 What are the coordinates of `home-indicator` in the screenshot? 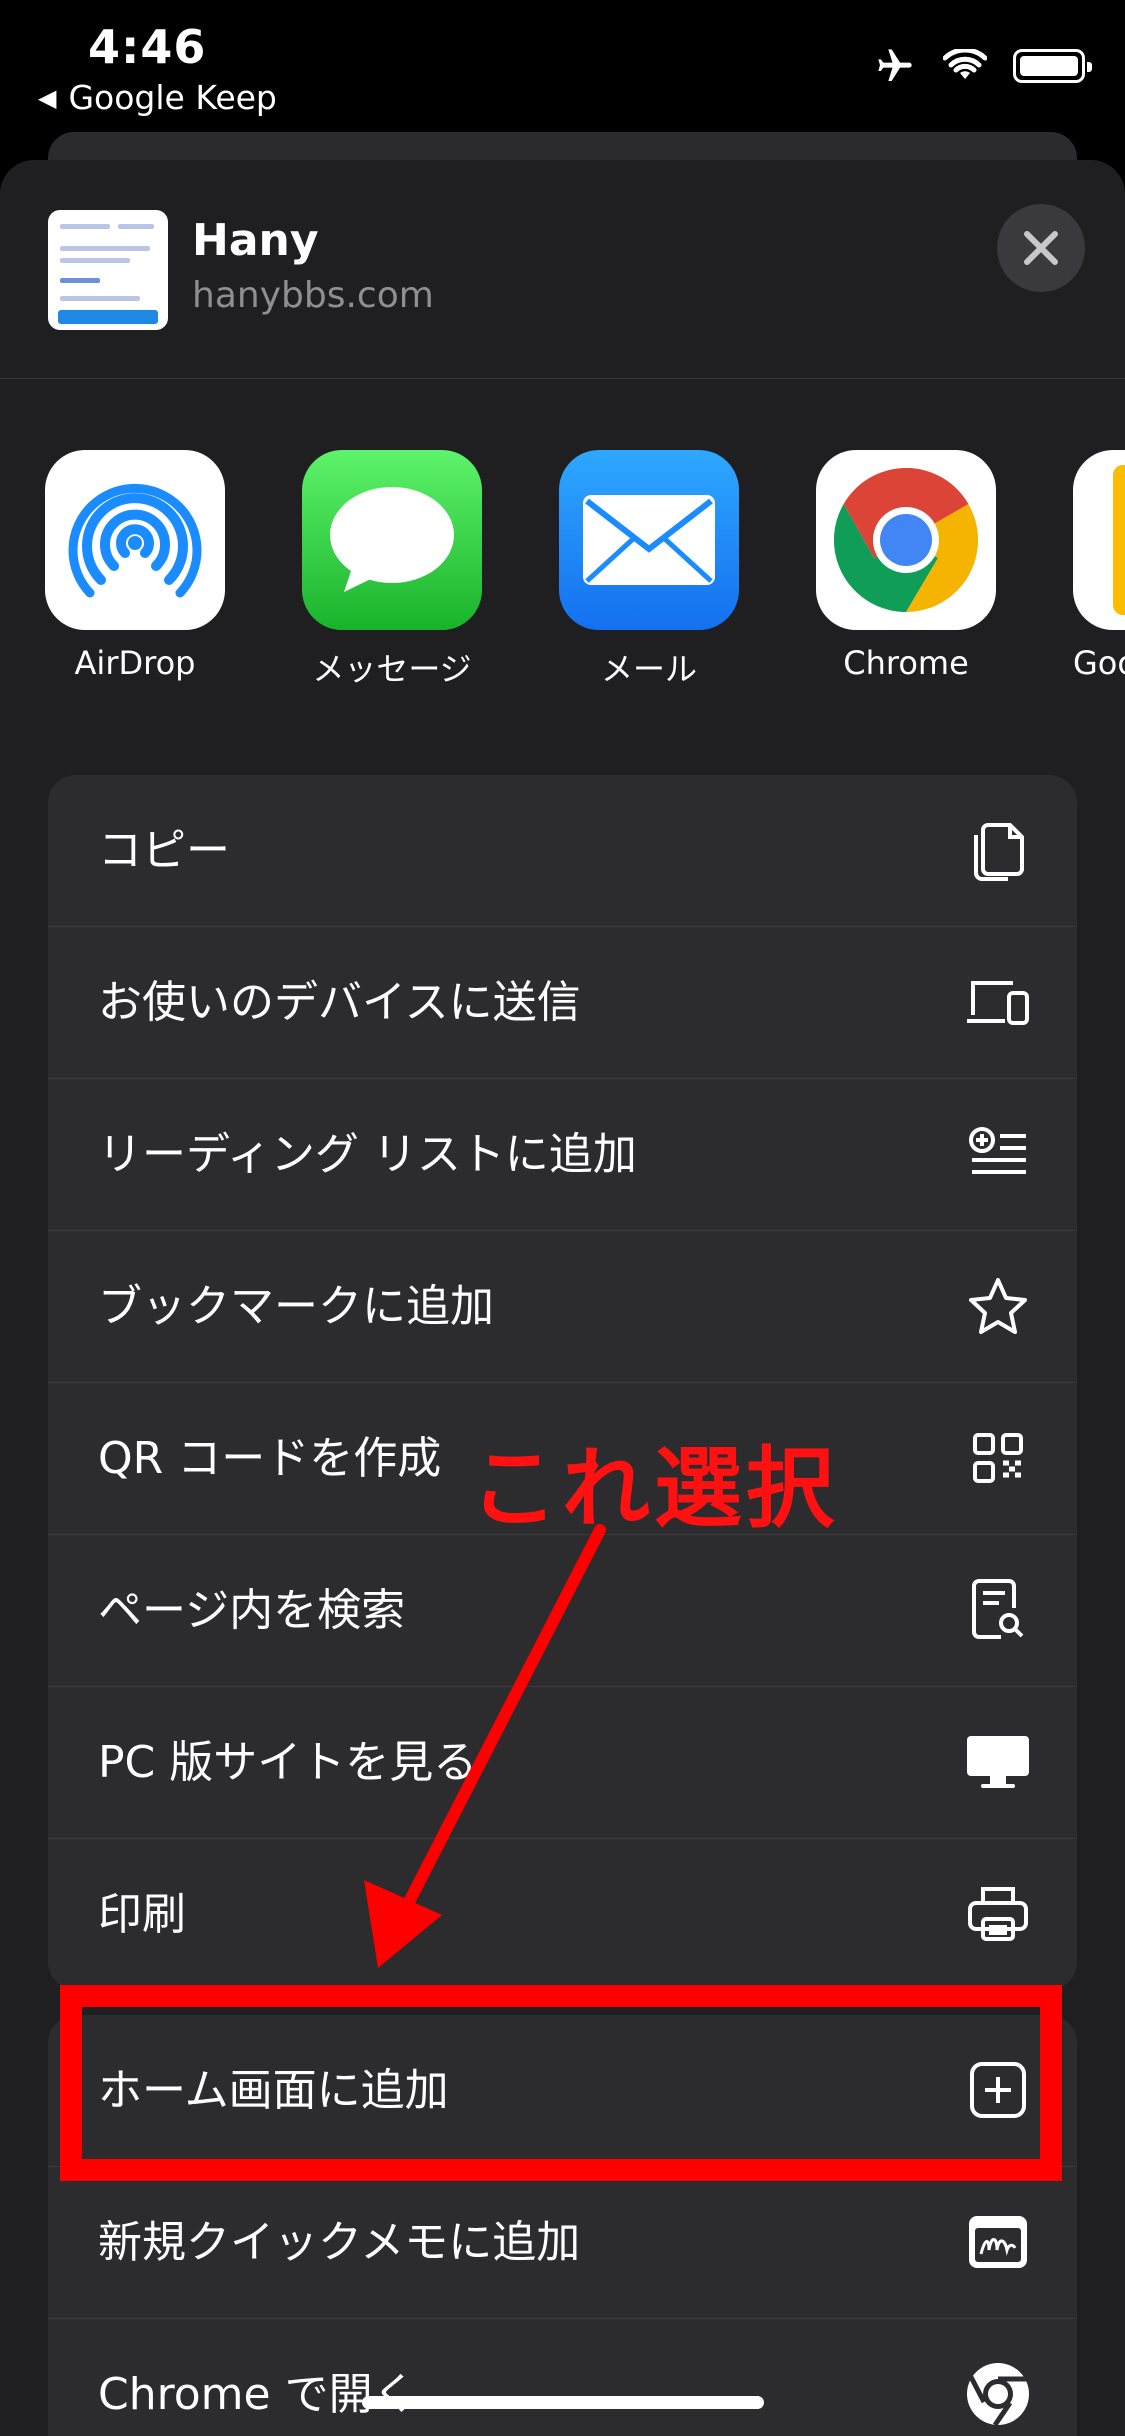 It's located at (563, 2402).